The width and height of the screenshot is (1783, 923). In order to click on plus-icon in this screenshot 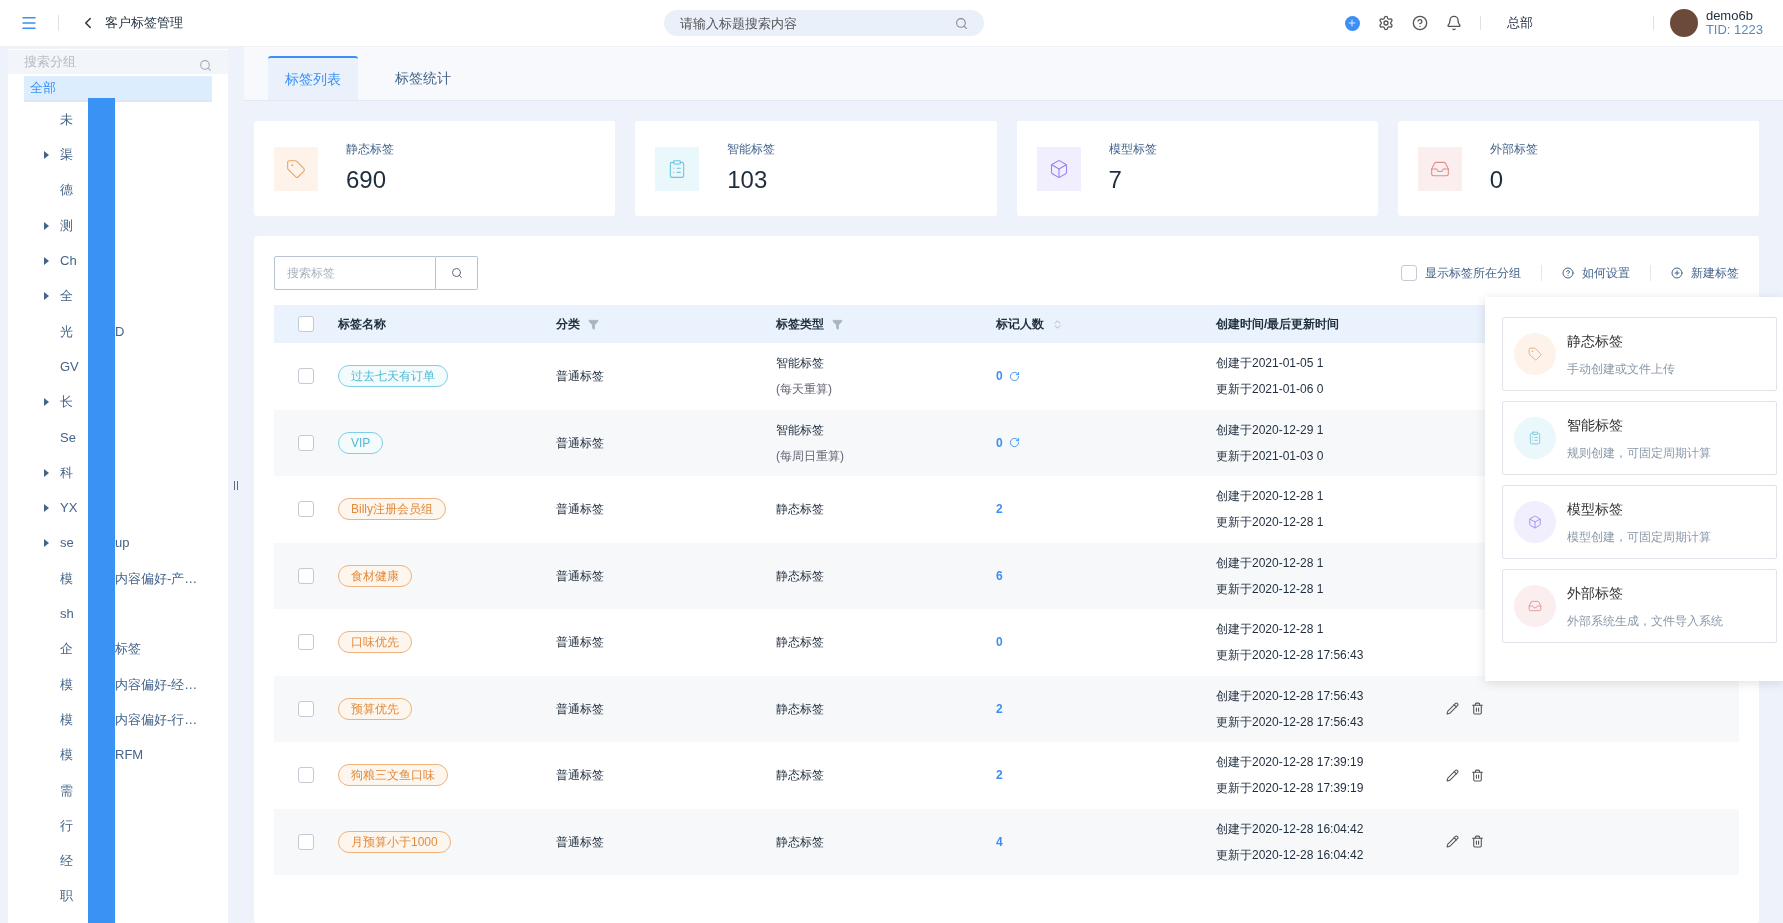, I will do `click(1352, 23)`.